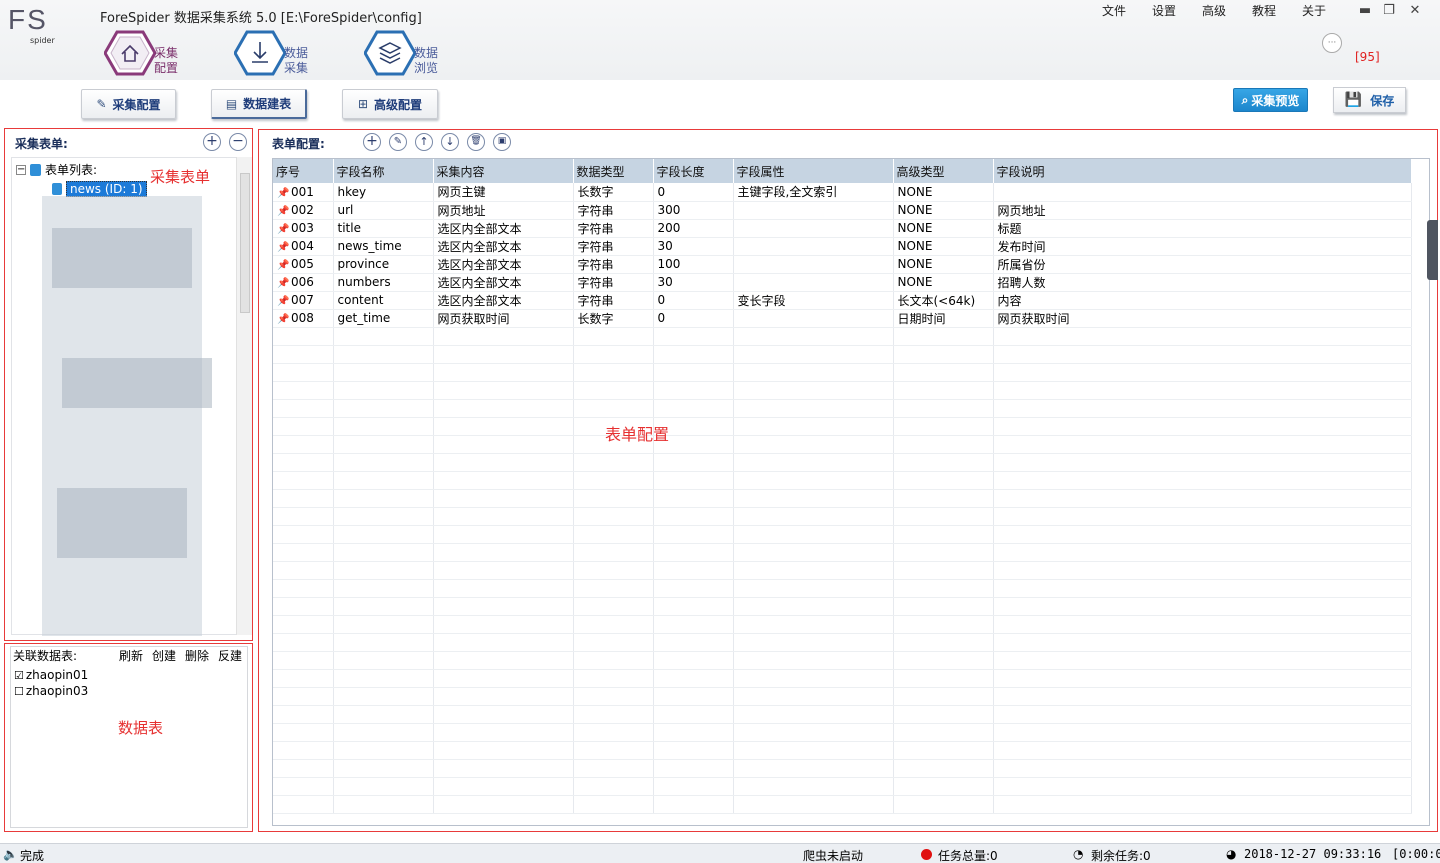 This screenshot has height=863, width=1440. What do you see at coordinates (303, 210) in the screenshot?
I see `row-id-cell: 📌 002` at bounding box center [303, 210].